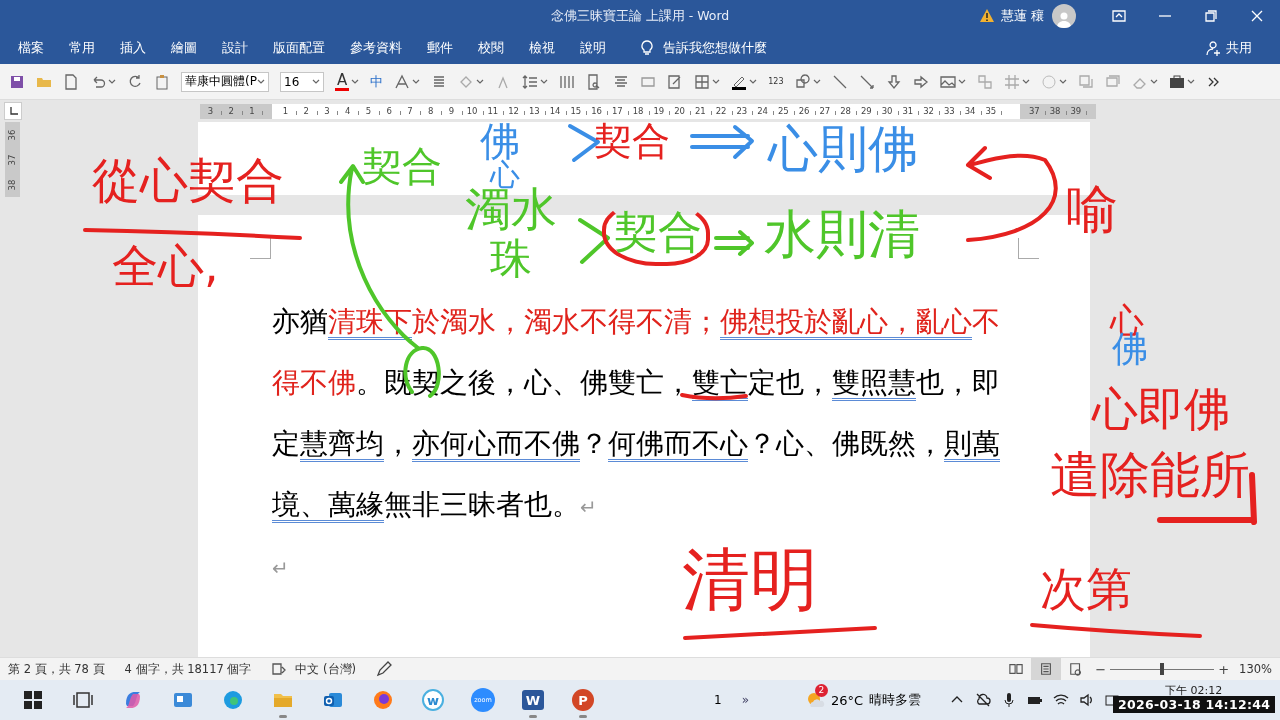 The height and width of the screenshot is (720, 1280). What do you see at coordinates (133, 700) in the screenshot?
I see `copilot-icon` at bounding box center [133, 700].